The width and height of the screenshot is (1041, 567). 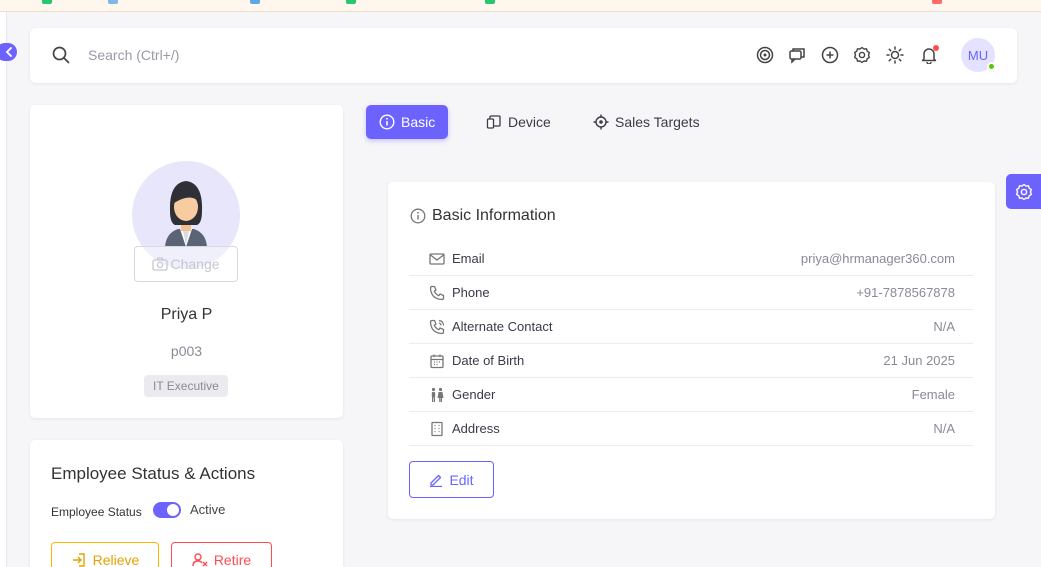 What do you see at coordinates (437, 361) in the screenshot?
I see `calendar-icon` at bounding box center [437, 361].